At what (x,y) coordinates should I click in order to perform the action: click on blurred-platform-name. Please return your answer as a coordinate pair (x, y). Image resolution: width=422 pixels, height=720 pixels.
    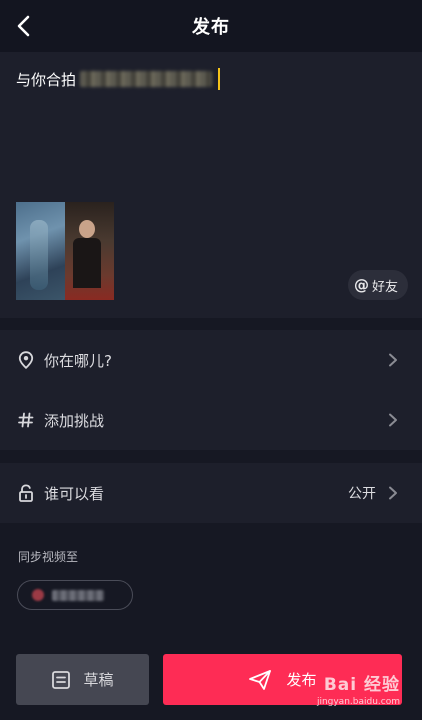
    Looking at the image, I should click on (78, 595).